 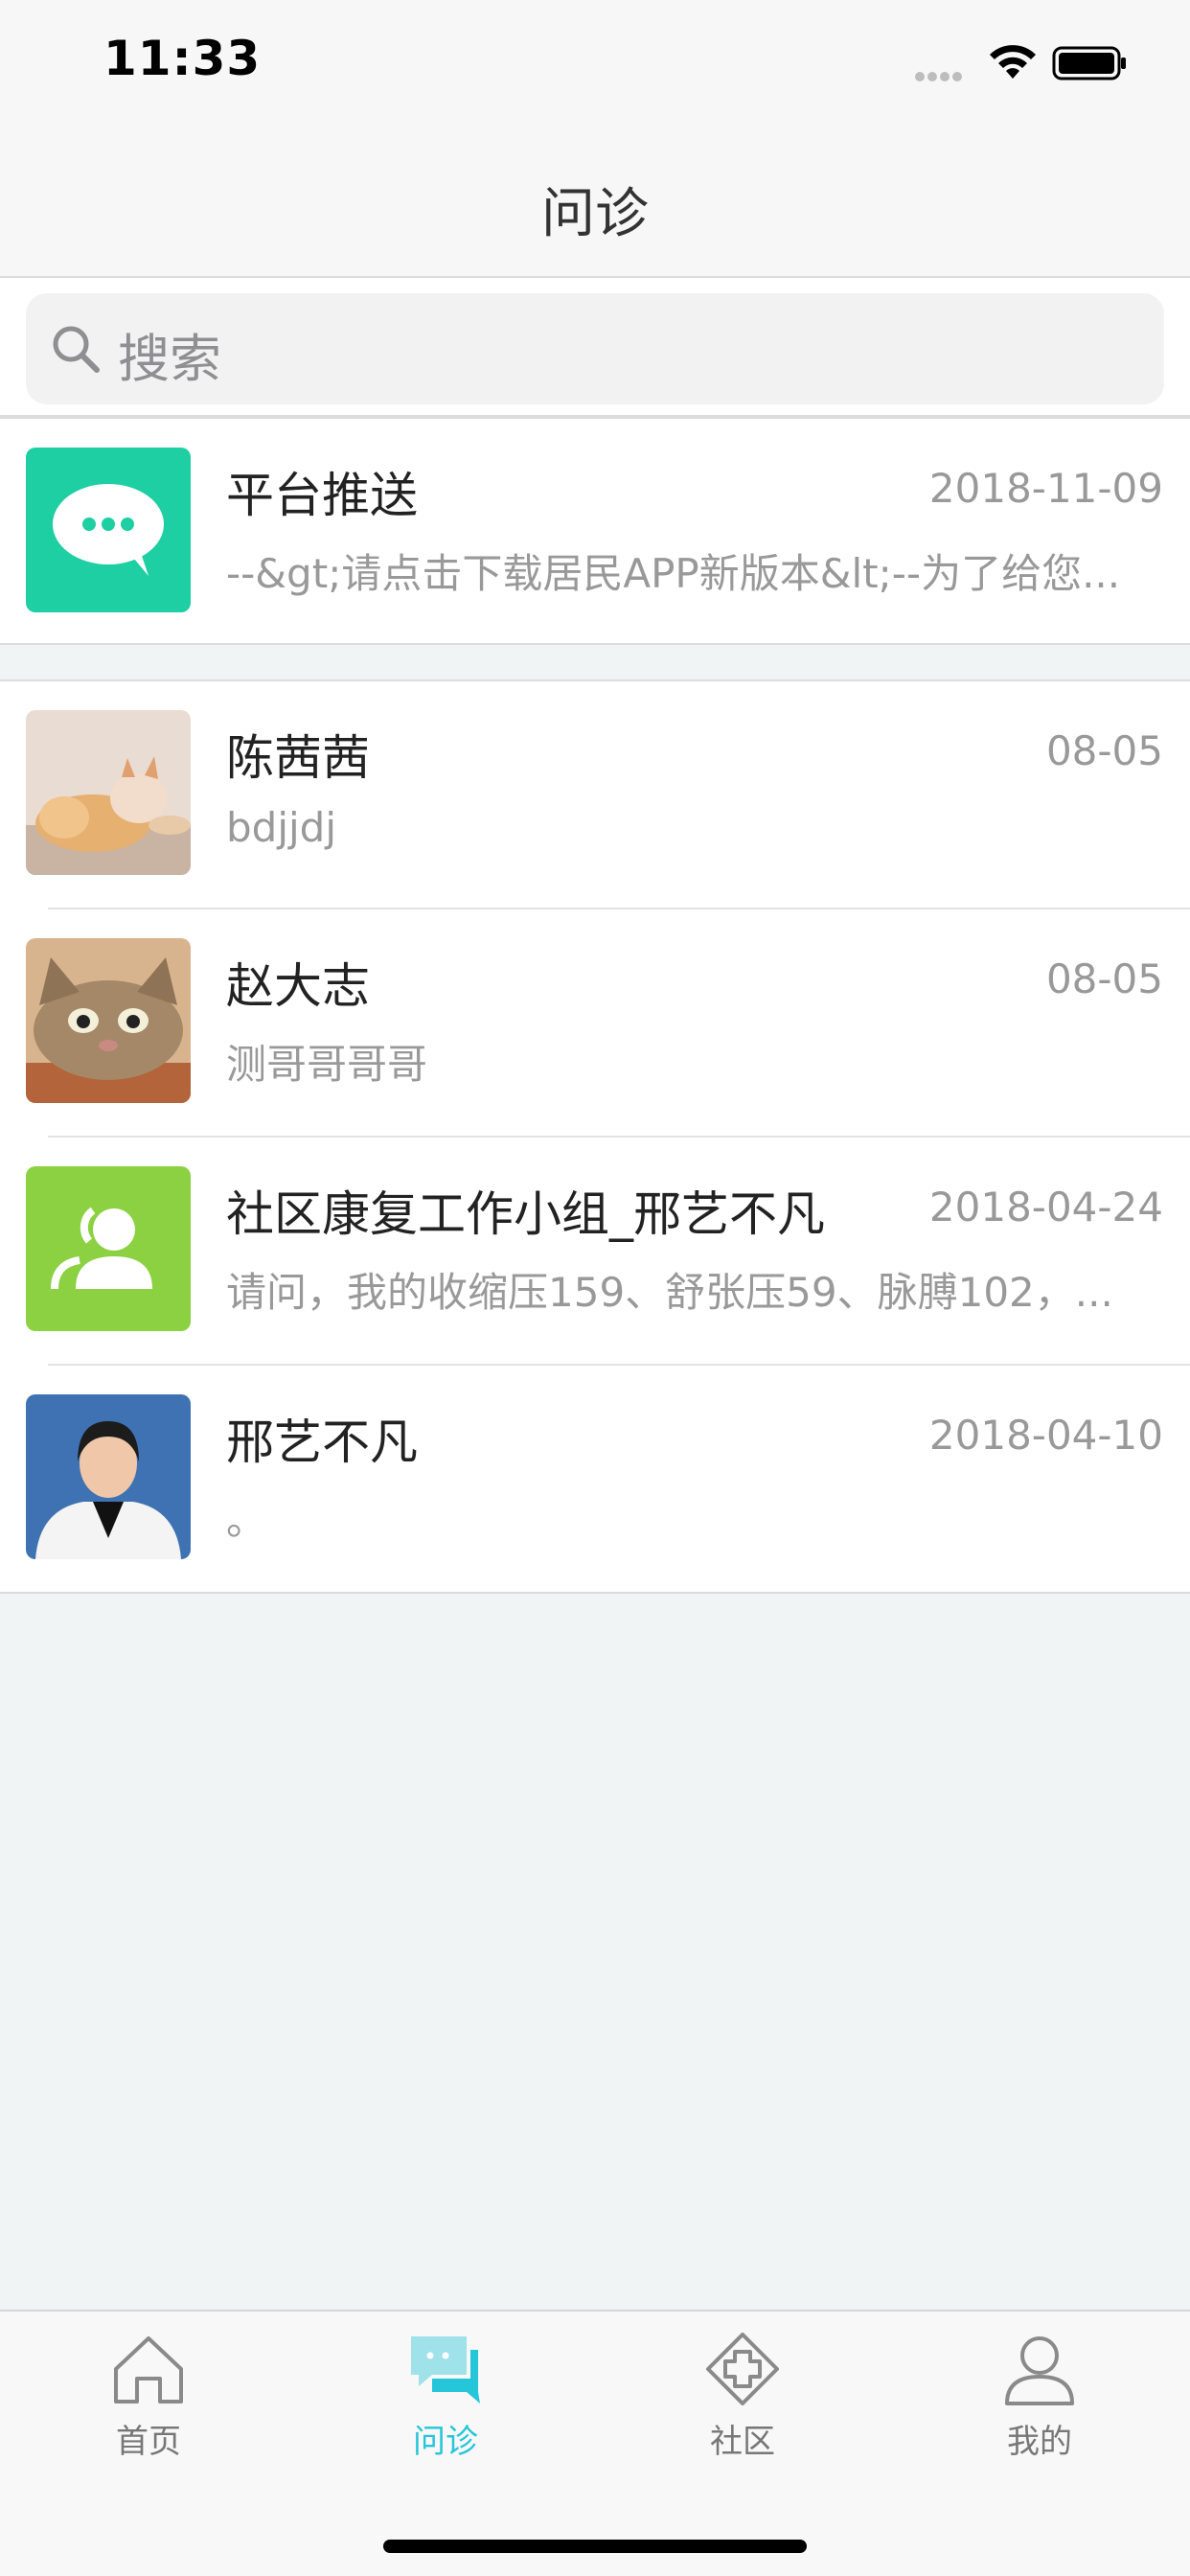 I want to click on search-placeholder: 搜索, so click(x=170, y=359).